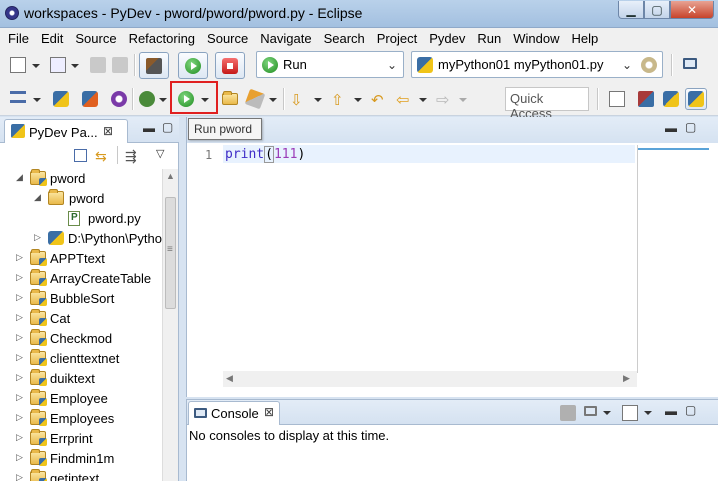 Image resolution: width=718 pixels, height=481 pixels. Describe the element at coordinates (397, 38) in the screenshot. I see `menu-project: Project` at that location.